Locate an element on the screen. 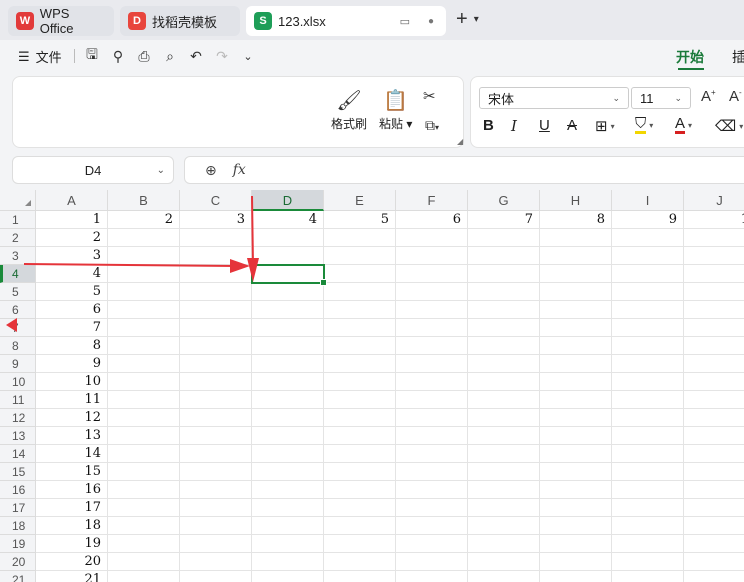 Image resolution: width=744 pixels, height=582 pixels. font-name-select: 宋体 ⌄ is located at coordinates (554, 98).